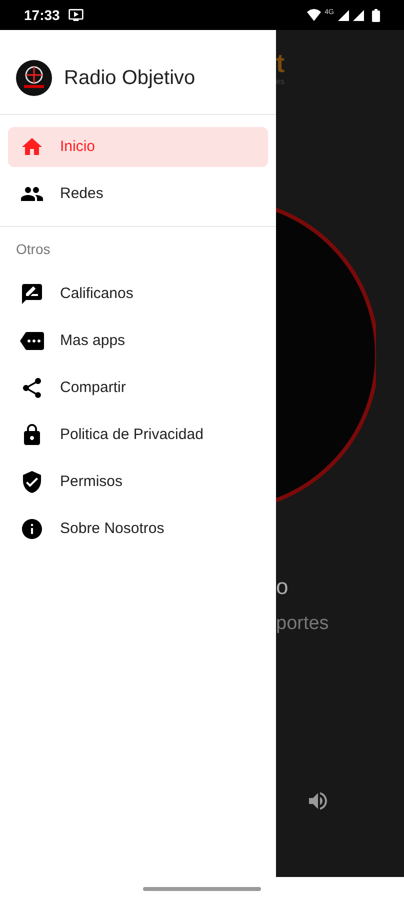 The width and height of the screenshot is (404, 900). Describe the element at coordinates (138, 388) in the screenshot. I see `drawer-item: Compartir` at that location.